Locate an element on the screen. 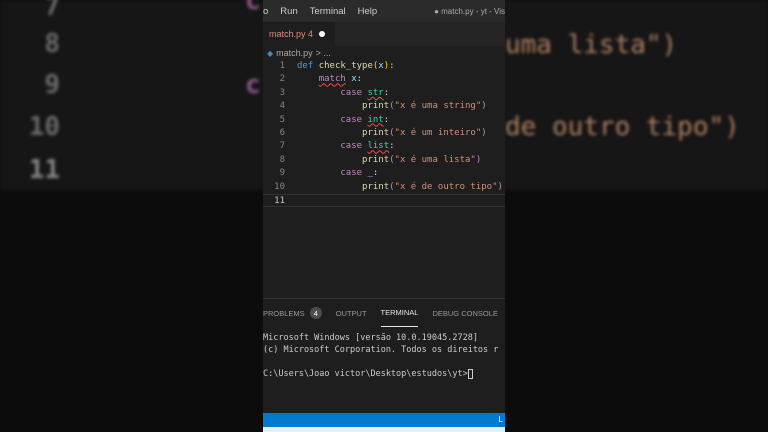 Image resolution: width=768 pixels, height=432 pixels. code-text: case list: is located at coordinates (367, 146).